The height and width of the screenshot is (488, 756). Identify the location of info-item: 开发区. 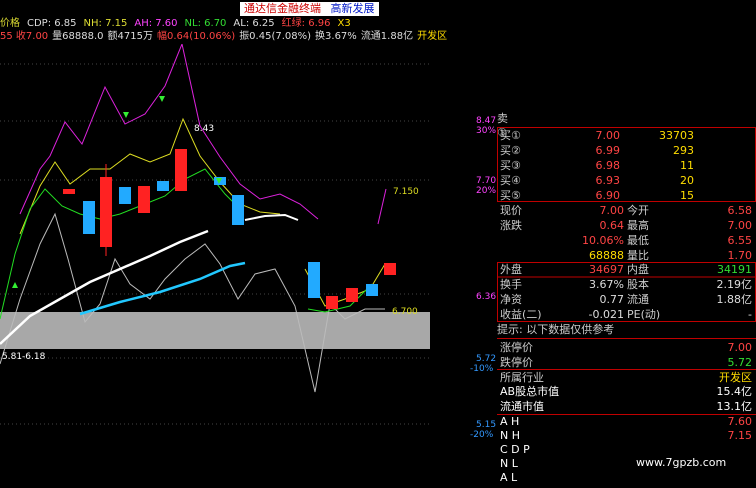
(432, 36).